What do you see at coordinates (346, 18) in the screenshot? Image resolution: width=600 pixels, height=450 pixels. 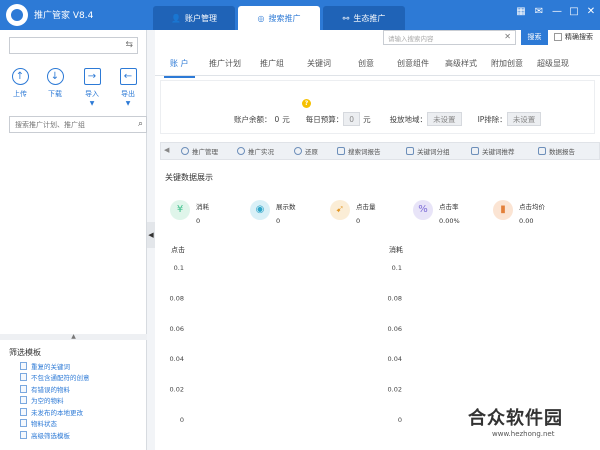 I see `network-icon: ⚯` at bounding box center [346, 18].